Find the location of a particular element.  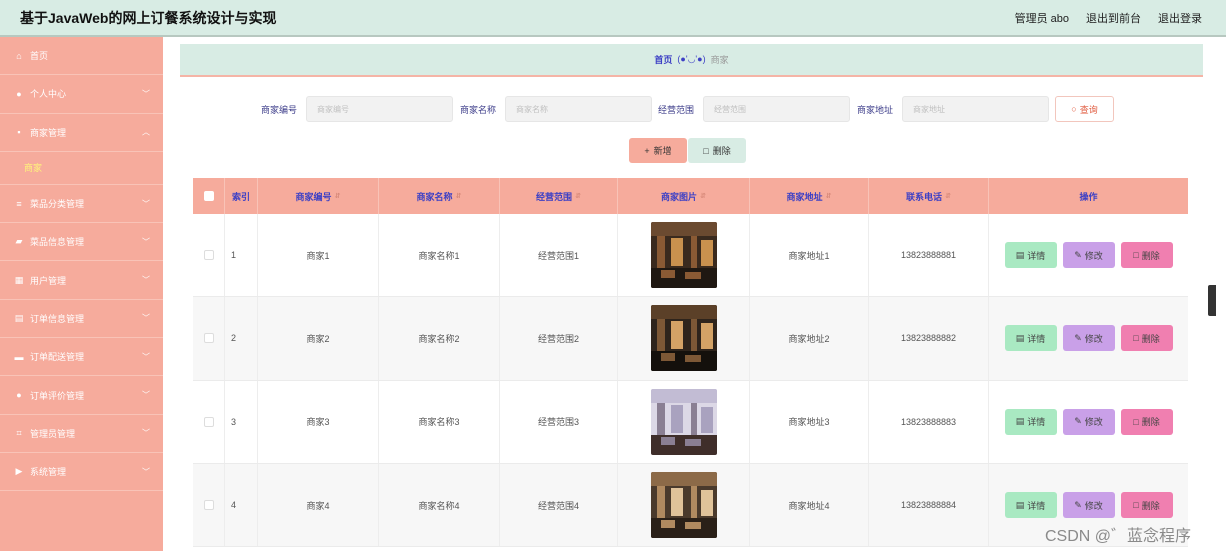

cell-scope: 经营范围1 is located at coordinates (559, 255).